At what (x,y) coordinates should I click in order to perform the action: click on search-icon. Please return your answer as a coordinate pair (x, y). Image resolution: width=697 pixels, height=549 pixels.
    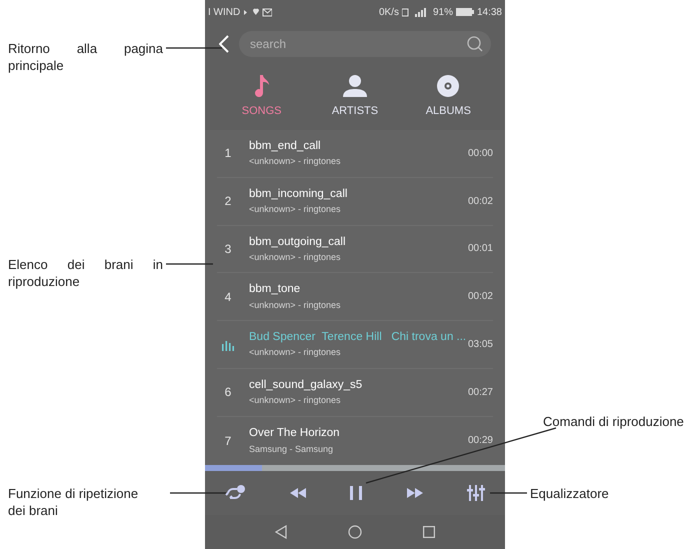
    Looking at the image, I should click on (475, 44).